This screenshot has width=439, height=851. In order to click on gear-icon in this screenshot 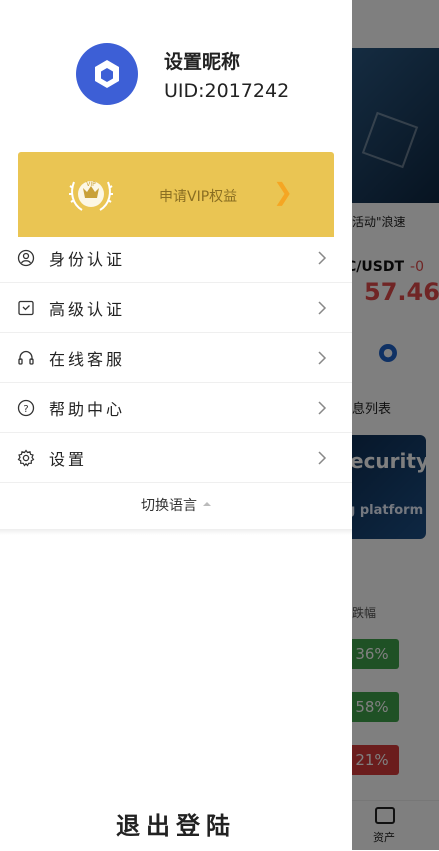, I will do `click(26, 458)`.